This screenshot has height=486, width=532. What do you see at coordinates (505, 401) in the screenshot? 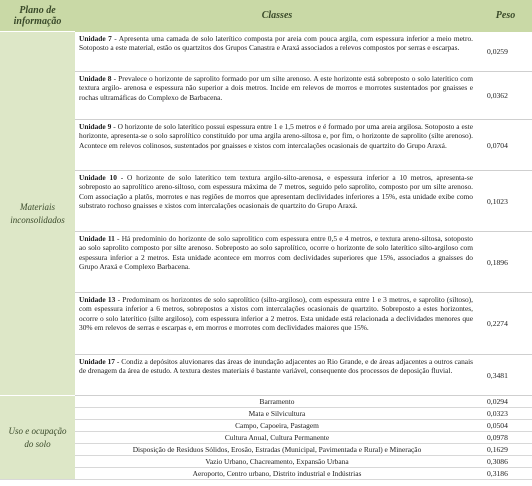
I see `weight-value: 0,0294` at bounding box center [505, 401].